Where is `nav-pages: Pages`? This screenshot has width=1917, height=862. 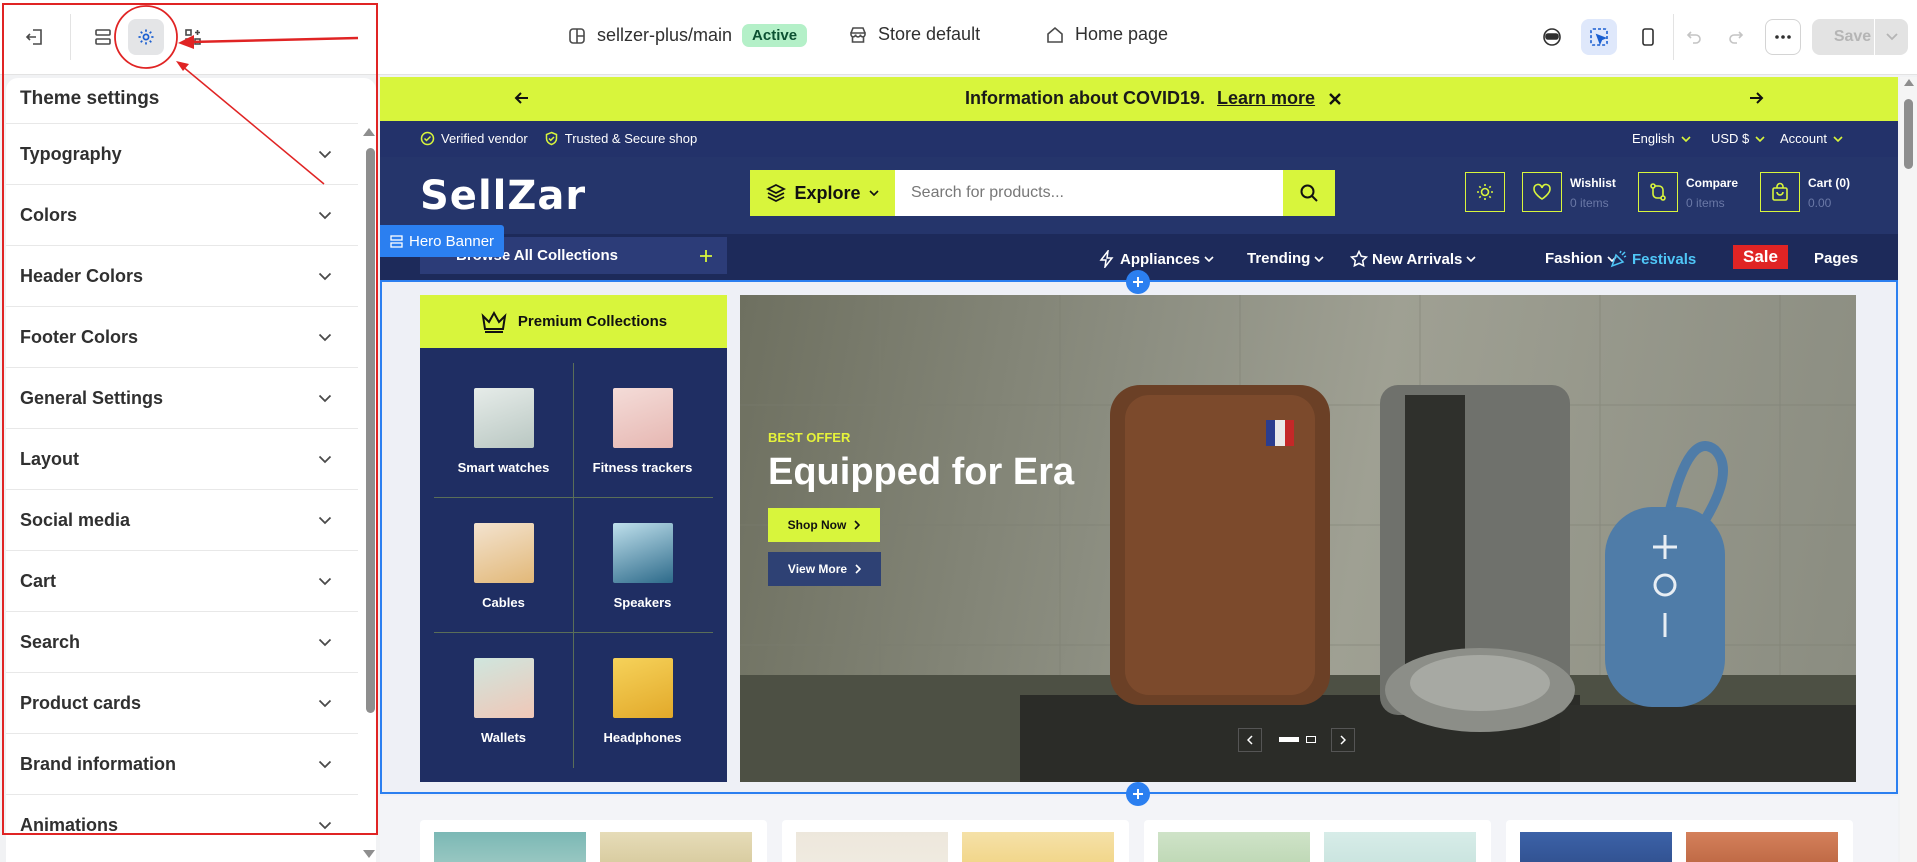
nav-pages: Pages is located at coordinates (1836, 258).